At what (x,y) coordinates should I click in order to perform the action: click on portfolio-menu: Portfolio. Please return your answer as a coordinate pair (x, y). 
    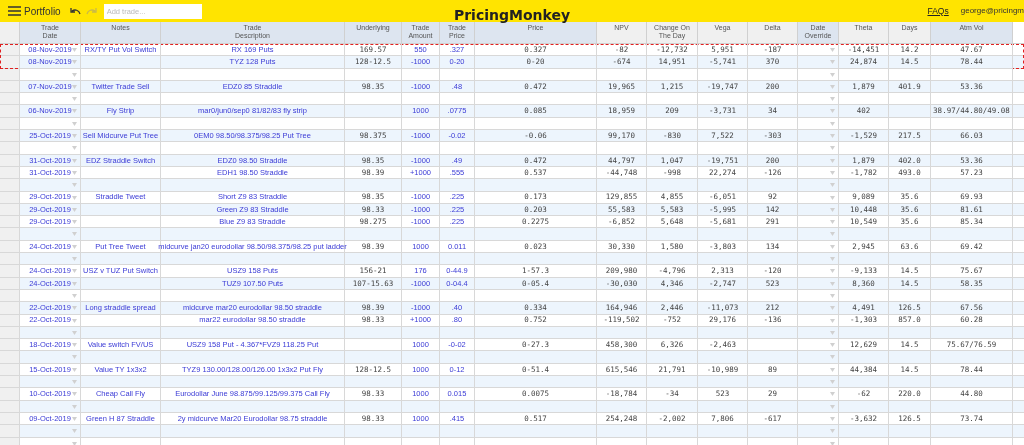
    Looking at the image, I should click on (42, 11).